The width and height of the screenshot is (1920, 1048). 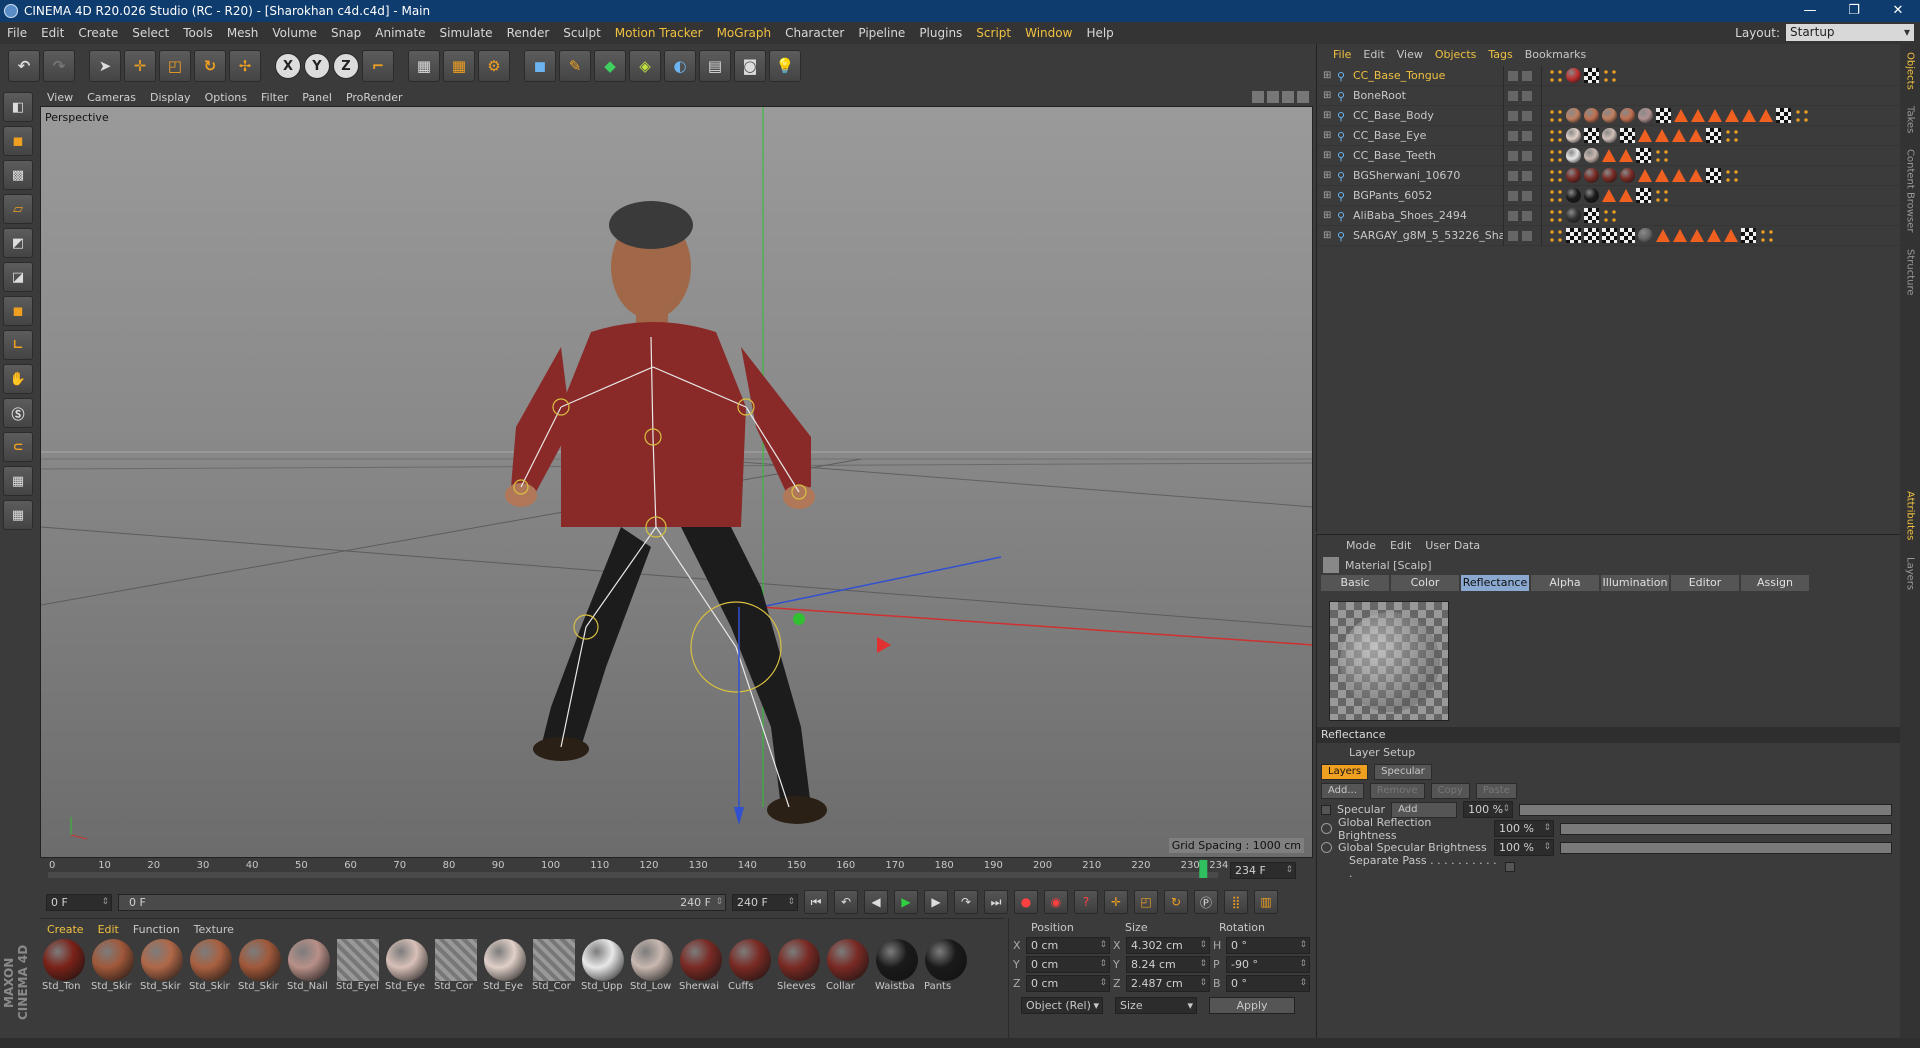 What do you see at coordinates (79, 902) in the screenshot?
I see `start-frame-field: 0 F` at bounding box center [79, 902].